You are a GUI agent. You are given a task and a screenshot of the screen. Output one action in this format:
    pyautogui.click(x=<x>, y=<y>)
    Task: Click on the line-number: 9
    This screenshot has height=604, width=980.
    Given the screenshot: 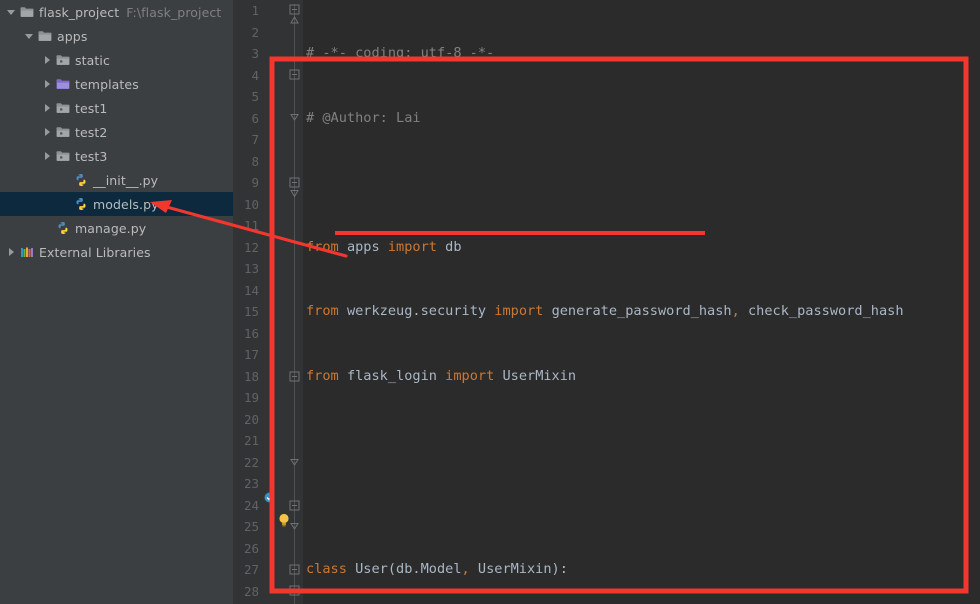 What is the action you would take?
    pyautogui.click(x=255, y=182)
    